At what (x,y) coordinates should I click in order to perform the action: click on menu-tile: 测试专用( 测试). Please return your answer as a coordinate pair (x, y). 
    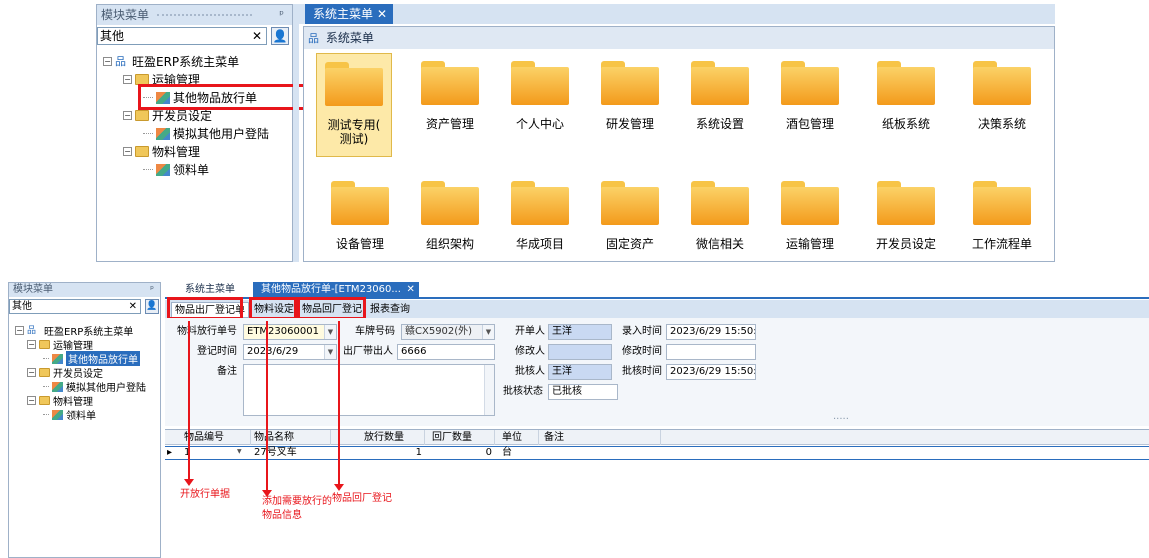
    Looking at the image, I should click on (354, 105).